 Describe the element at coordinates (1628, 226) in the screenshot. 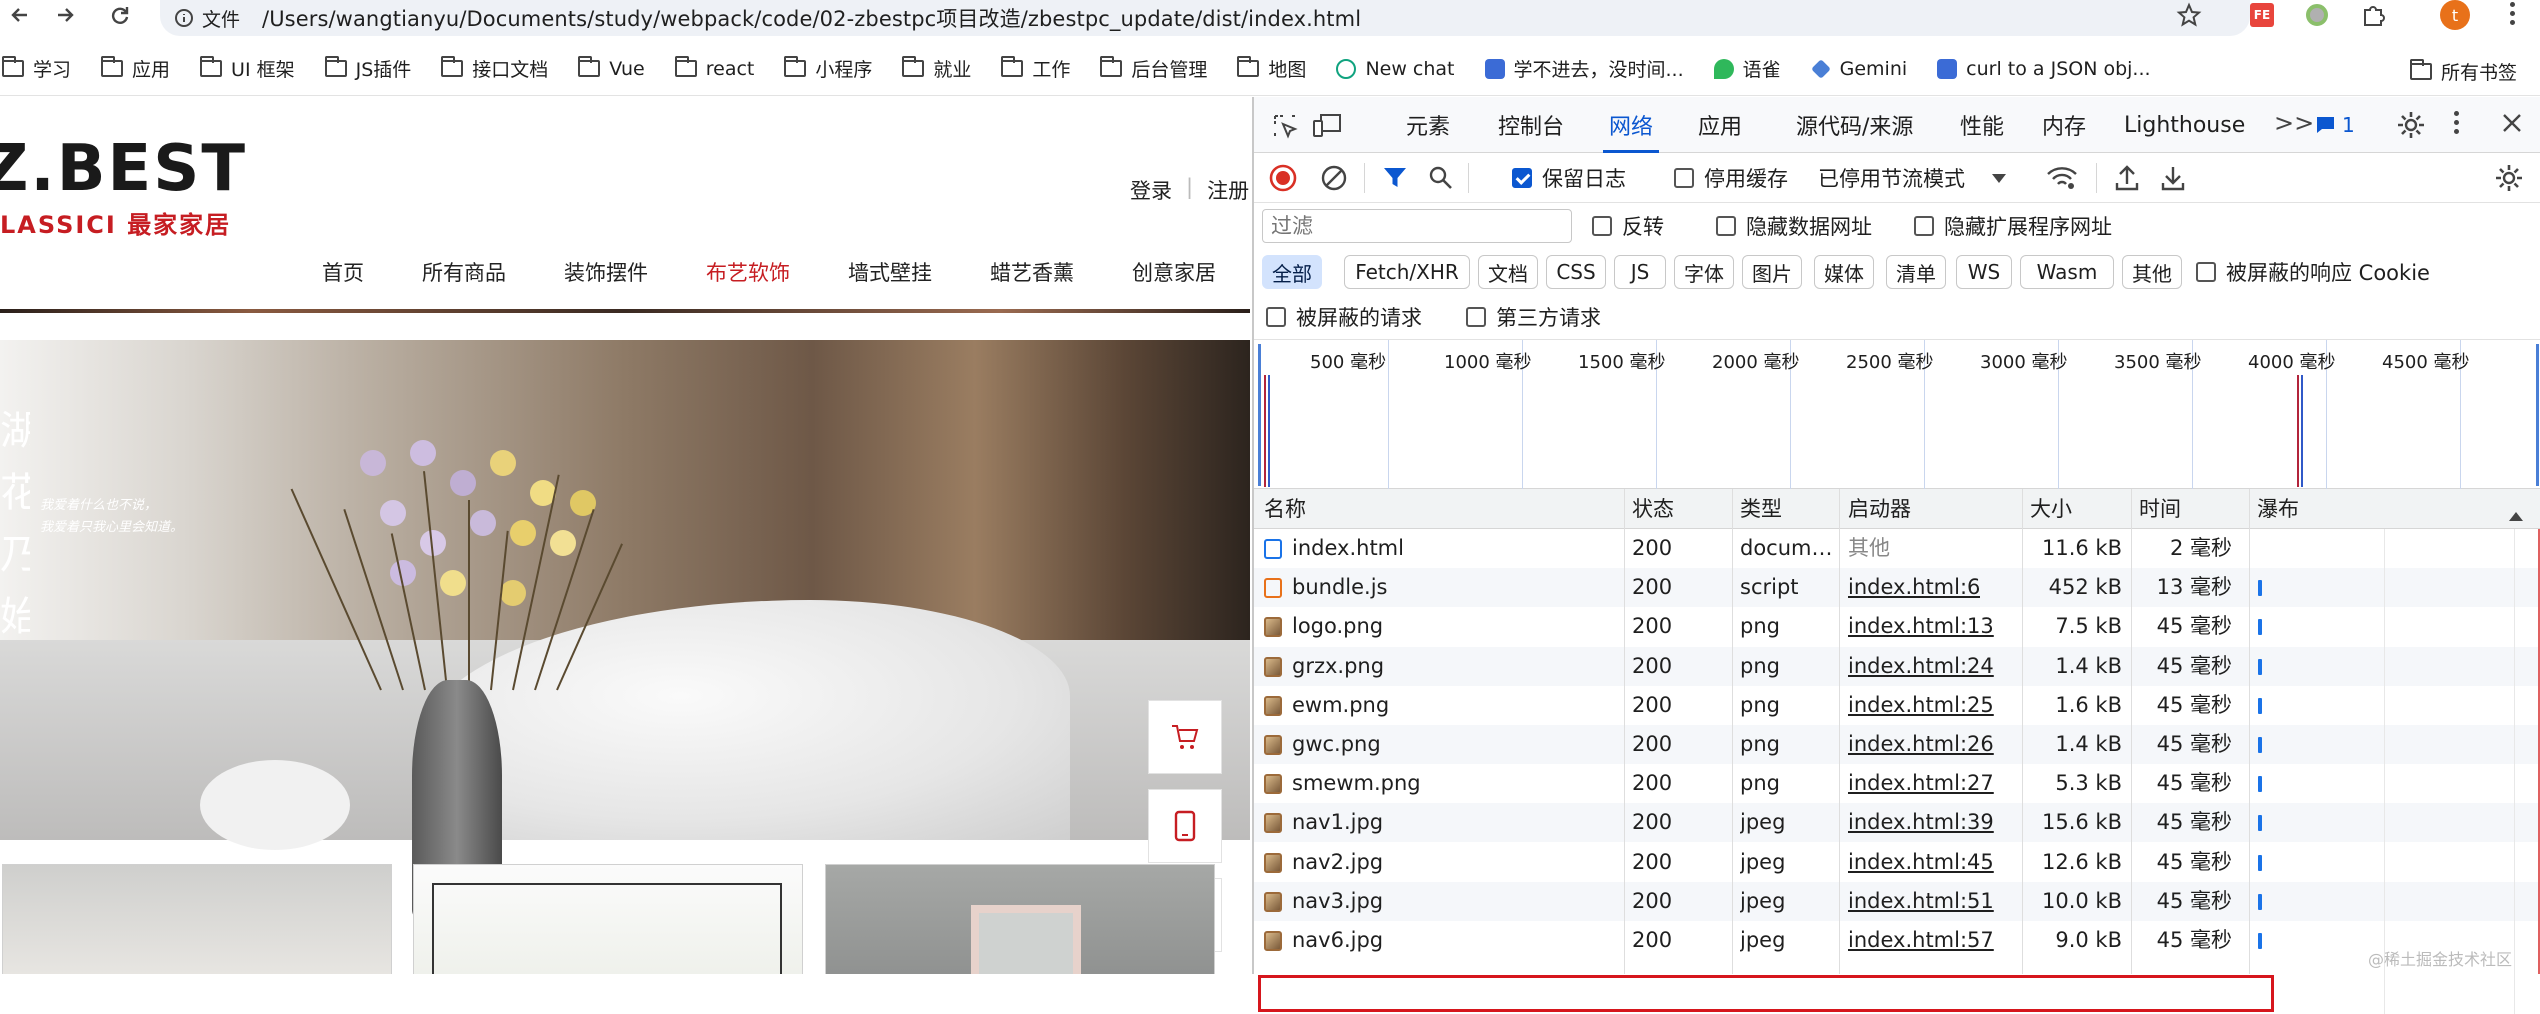

I see `invert-checkbox: 反转` at that location.